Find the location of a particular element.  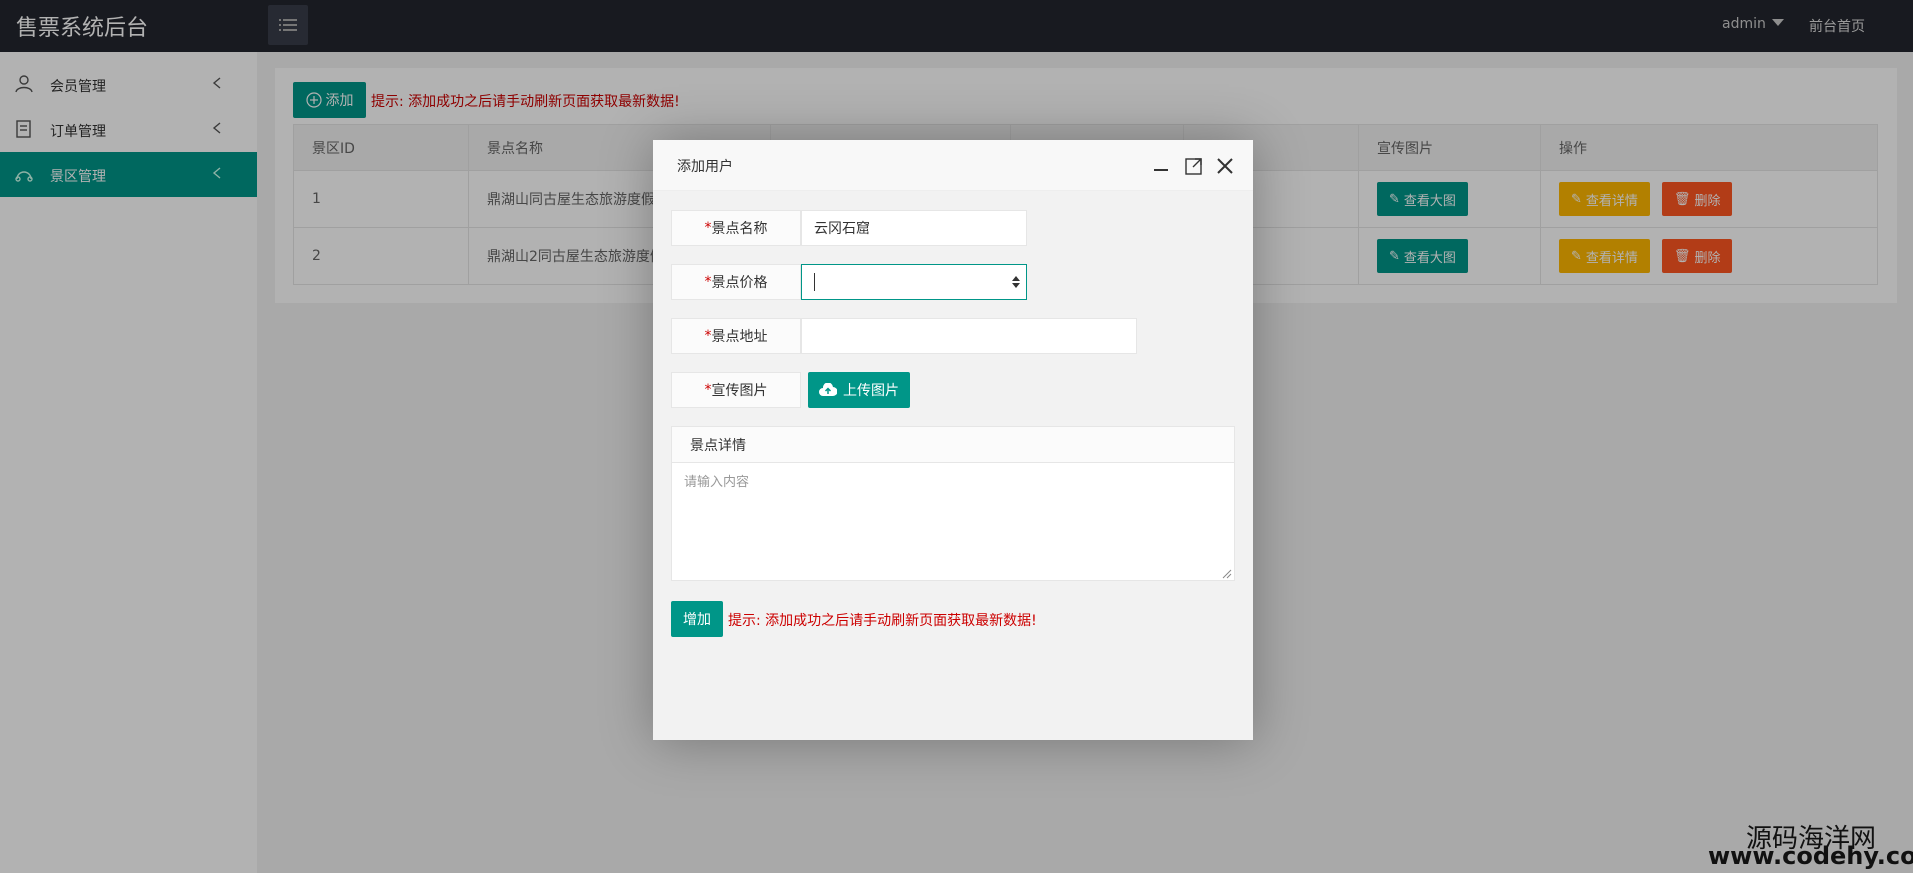

number-spinner-icon is located at coordinates (1016, 282).